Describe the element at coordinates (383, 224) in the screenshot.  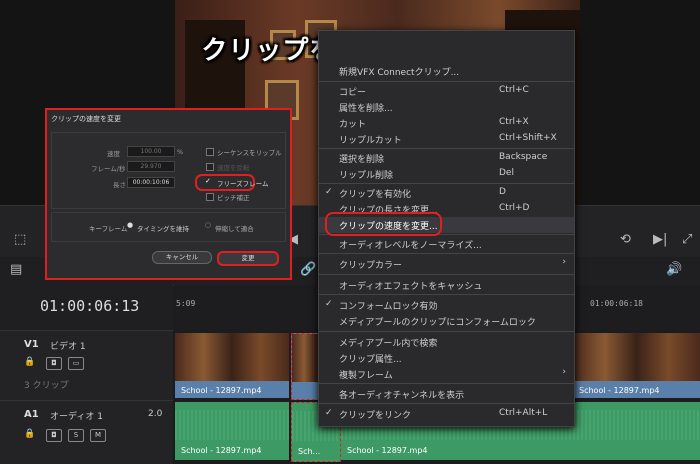
I see `highlight-ring` at that location.